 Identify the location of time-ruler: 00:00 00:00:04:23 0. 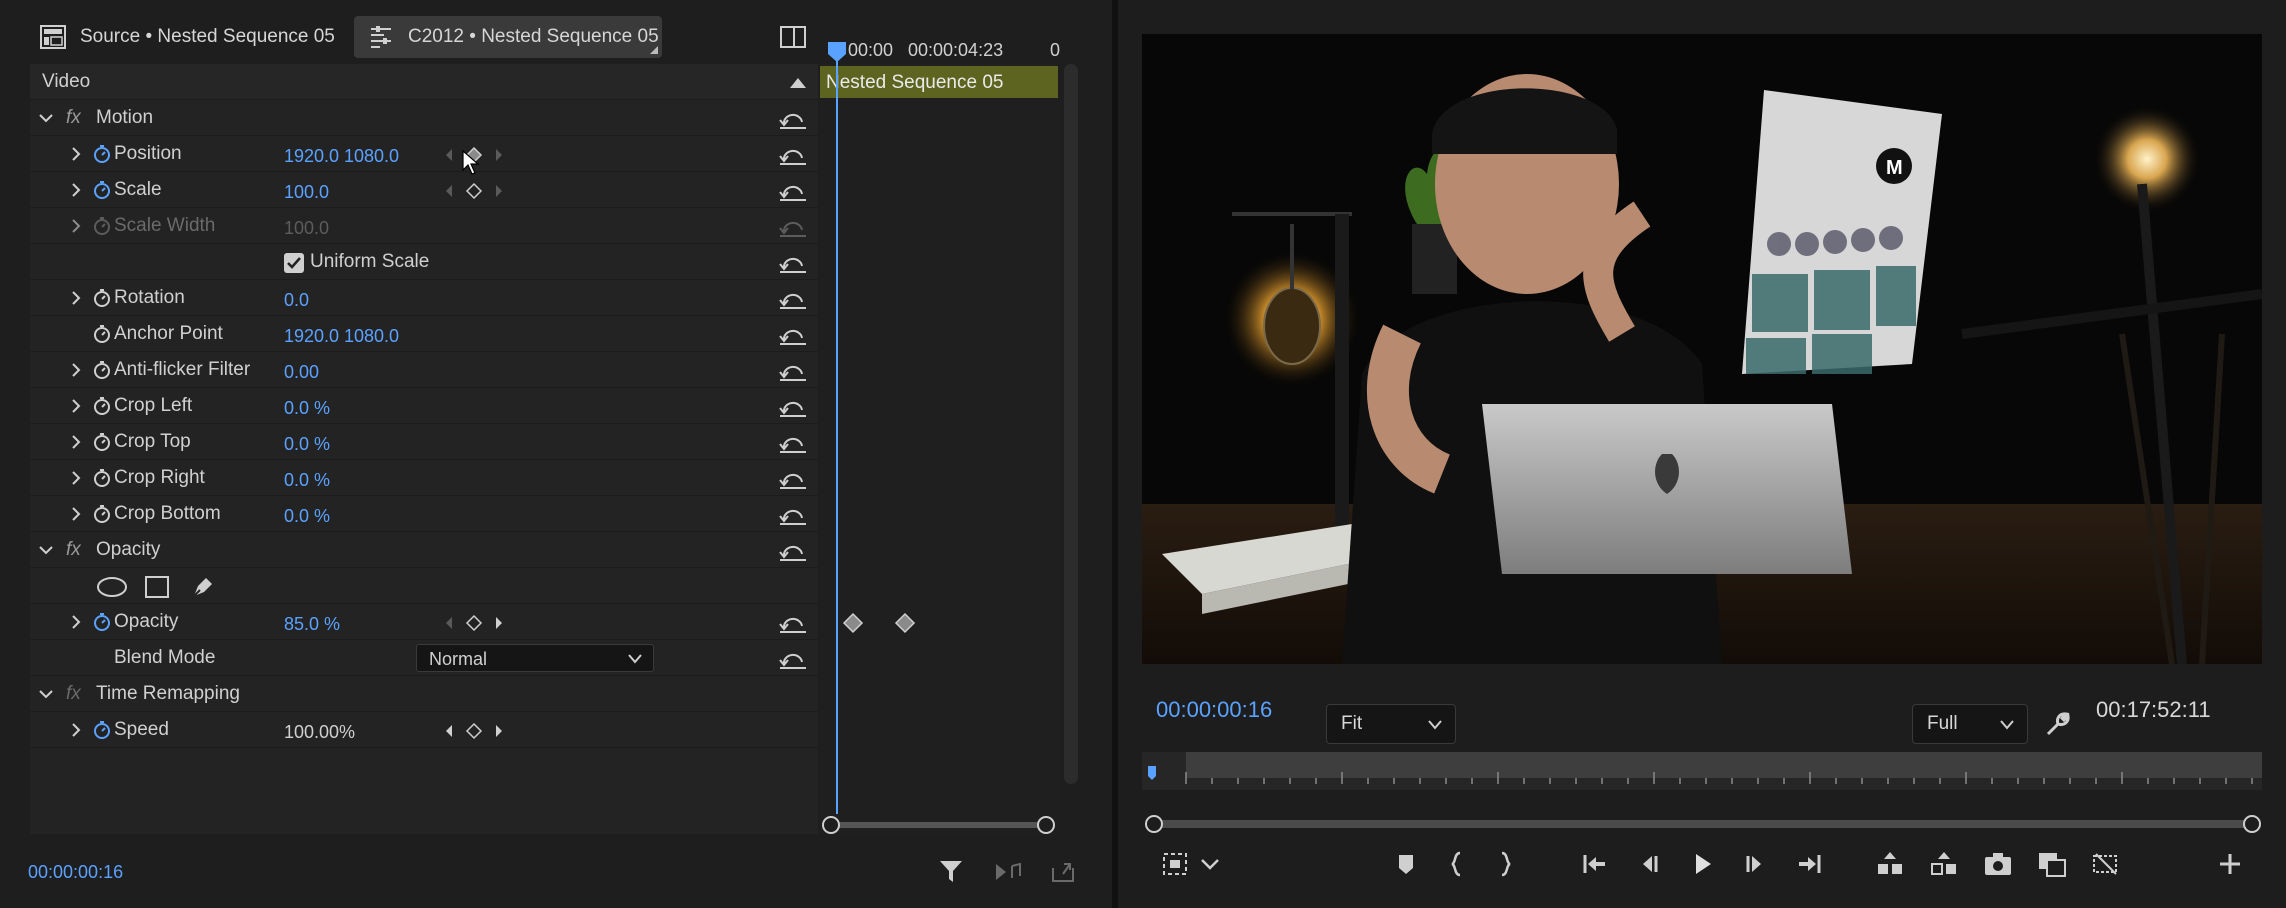
(940, 48).